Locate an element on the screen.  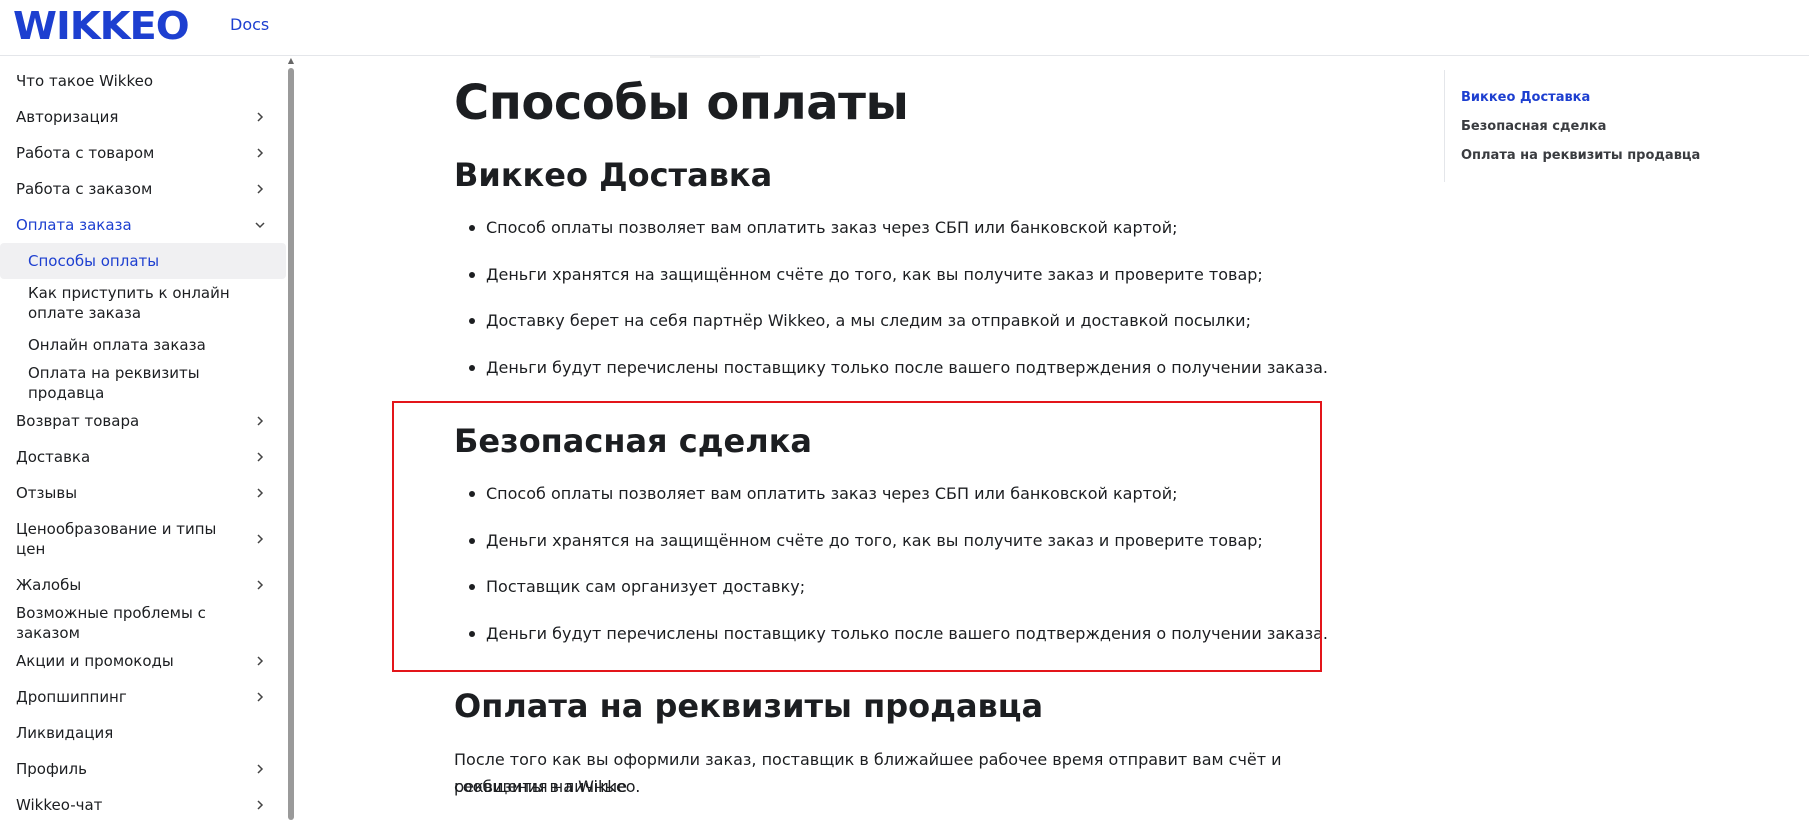
section-heading-wikkeo-delivery: Виккео Доставка is located at coordinates (613, 175).